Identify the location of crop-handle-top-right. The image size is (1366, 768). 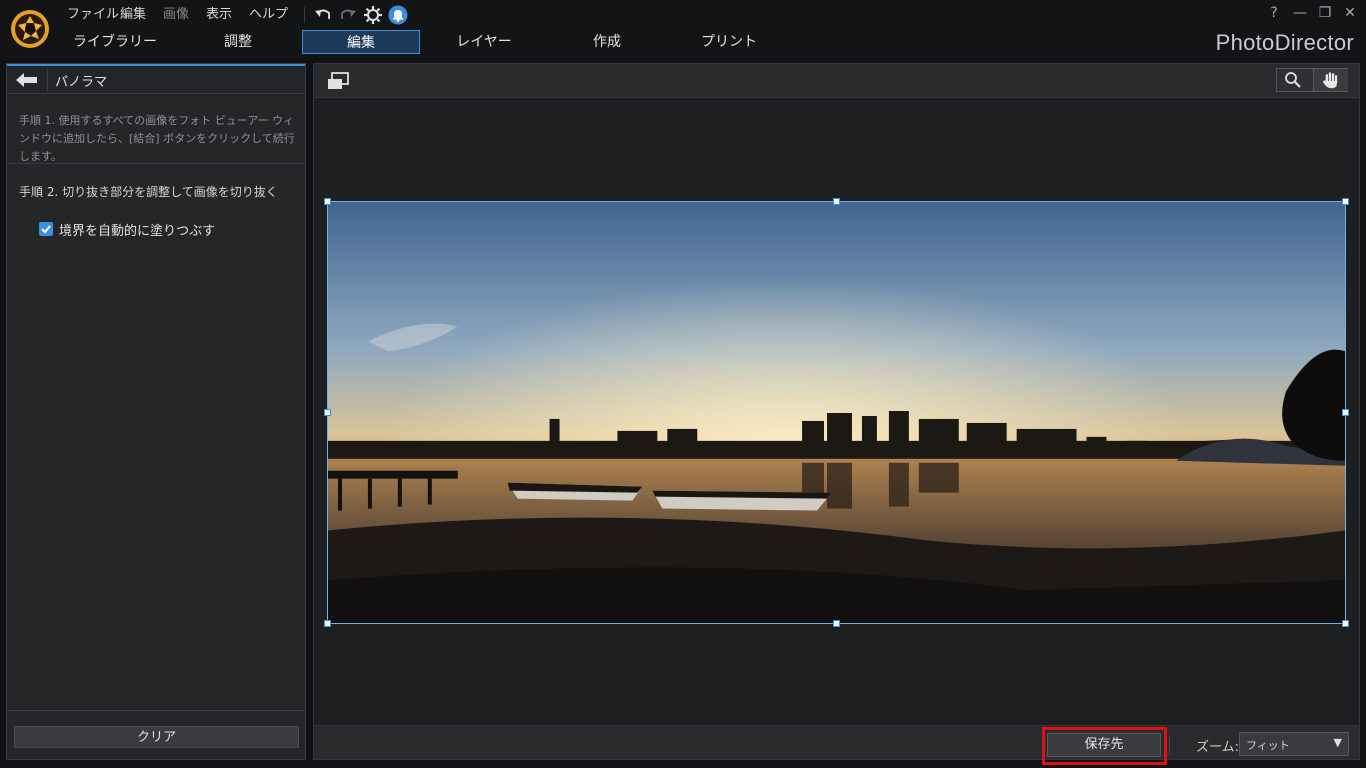
(1345, 201).